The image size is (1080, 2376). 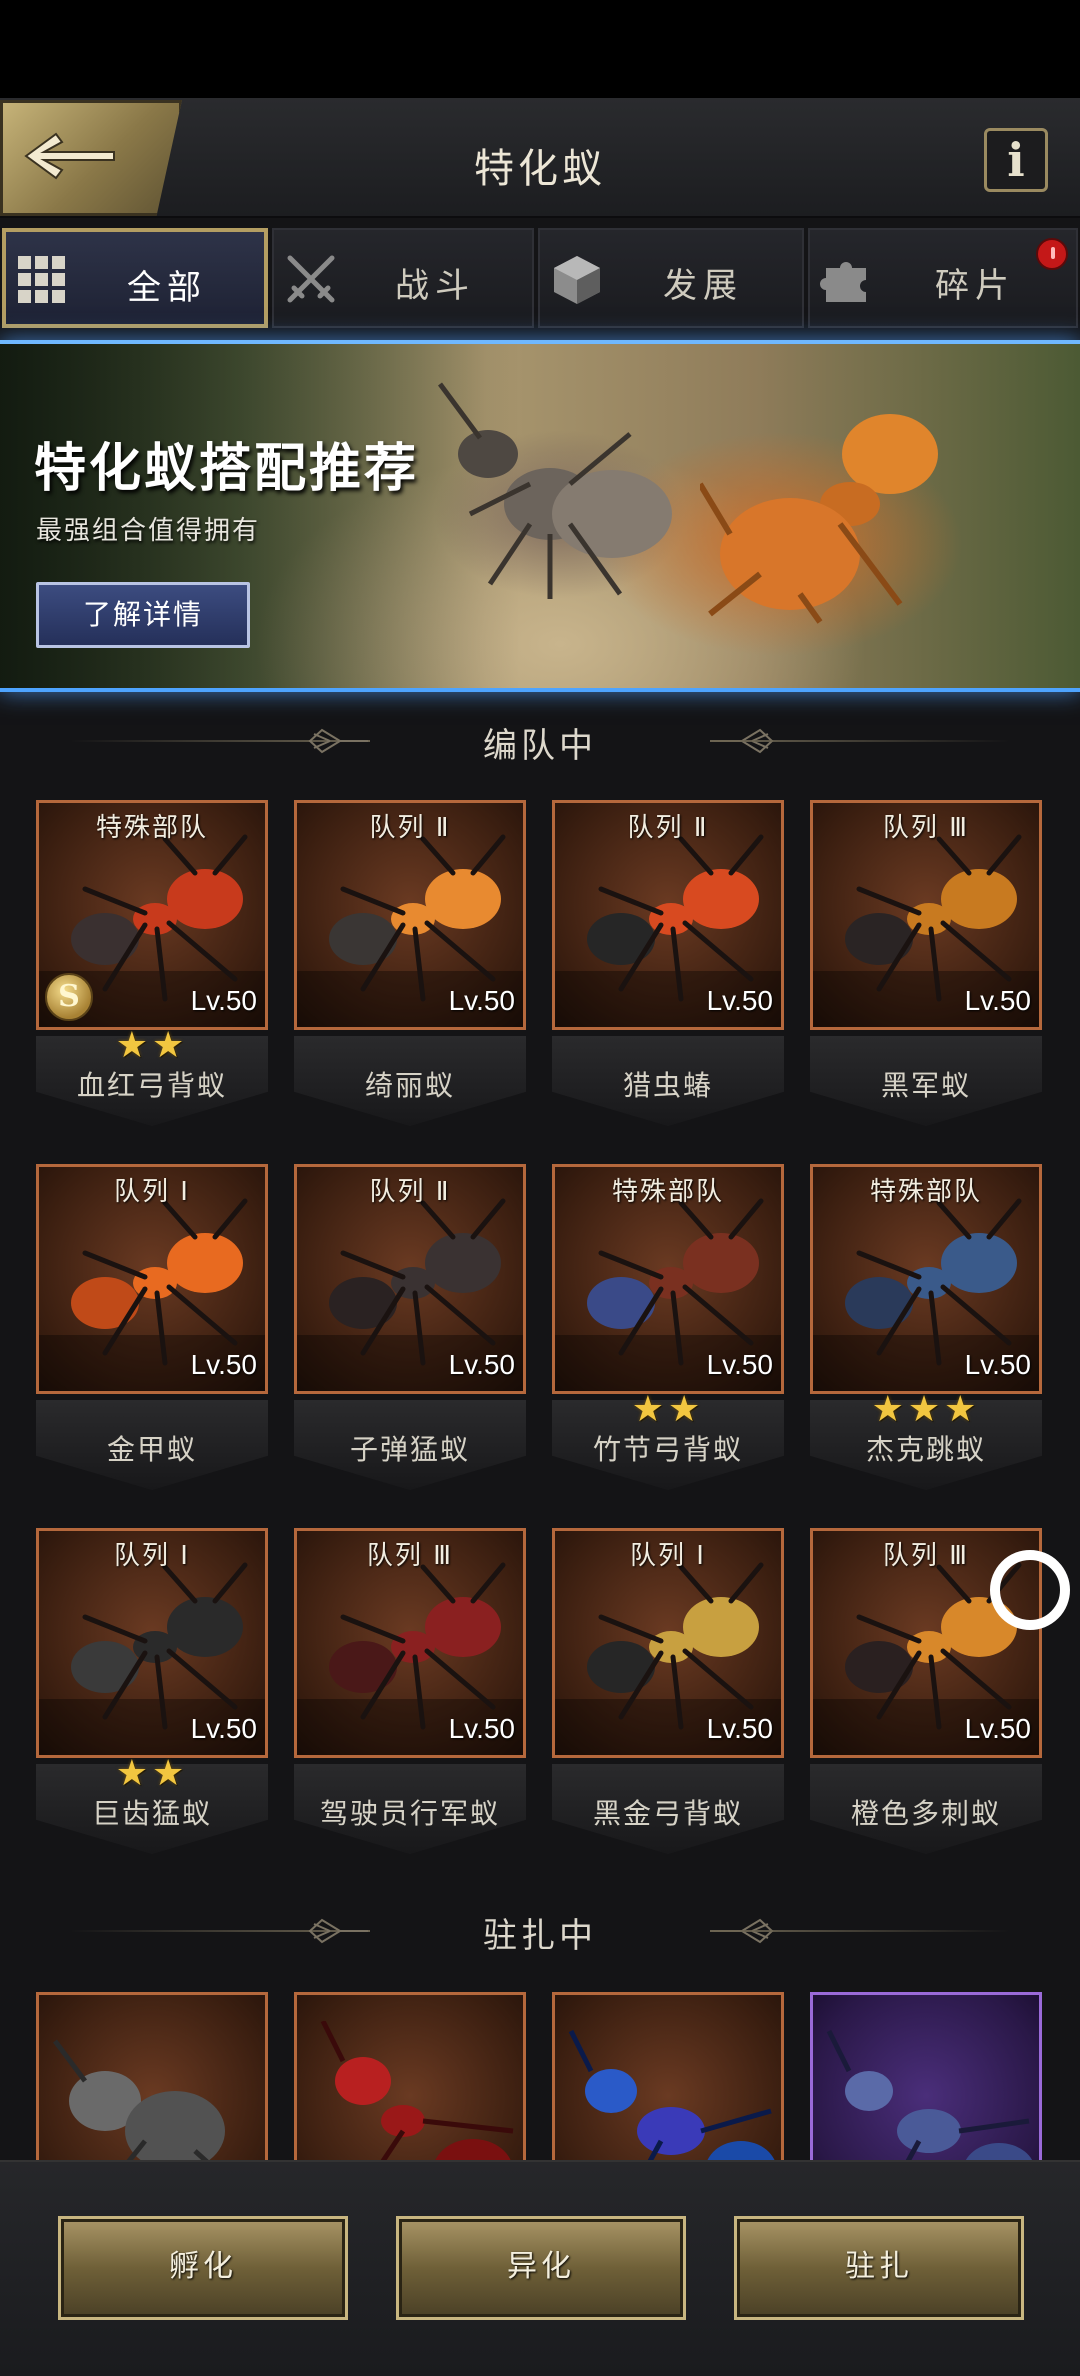 What do you see at coordinates (577, 279) in the screenshot?
I see `cube-icon` at bounding box center [577, 279].